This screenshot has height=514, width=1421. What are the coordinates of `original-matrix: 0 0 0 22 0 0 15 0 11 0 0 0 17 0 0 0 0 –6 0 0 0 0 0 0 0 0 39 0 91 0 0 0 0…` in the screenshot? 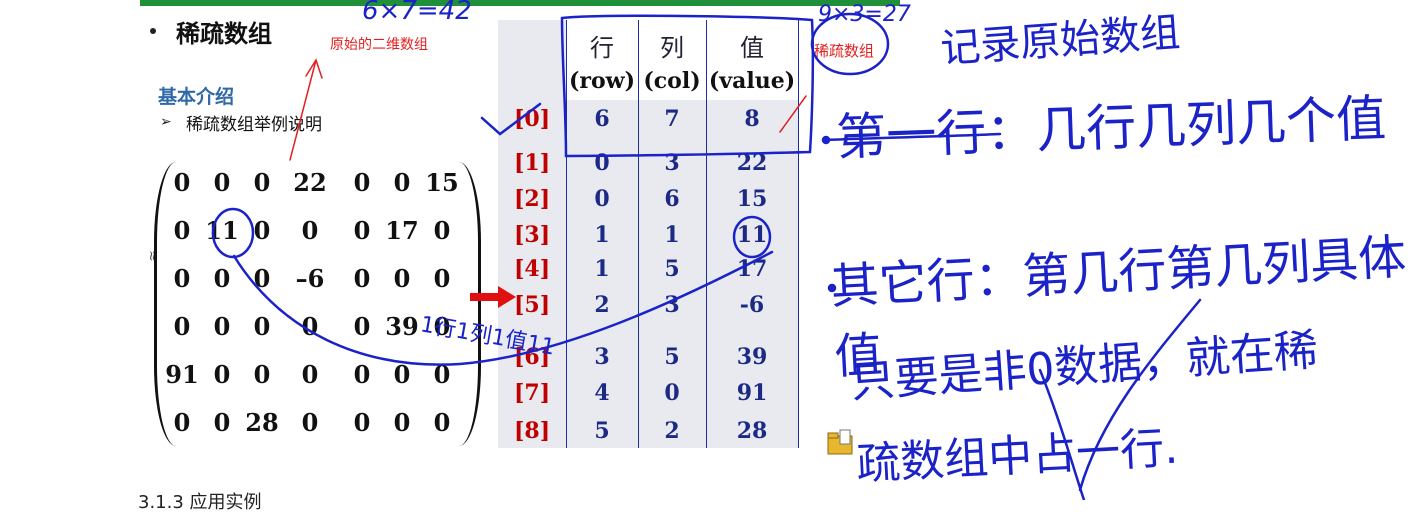 It's located at (315, 304).